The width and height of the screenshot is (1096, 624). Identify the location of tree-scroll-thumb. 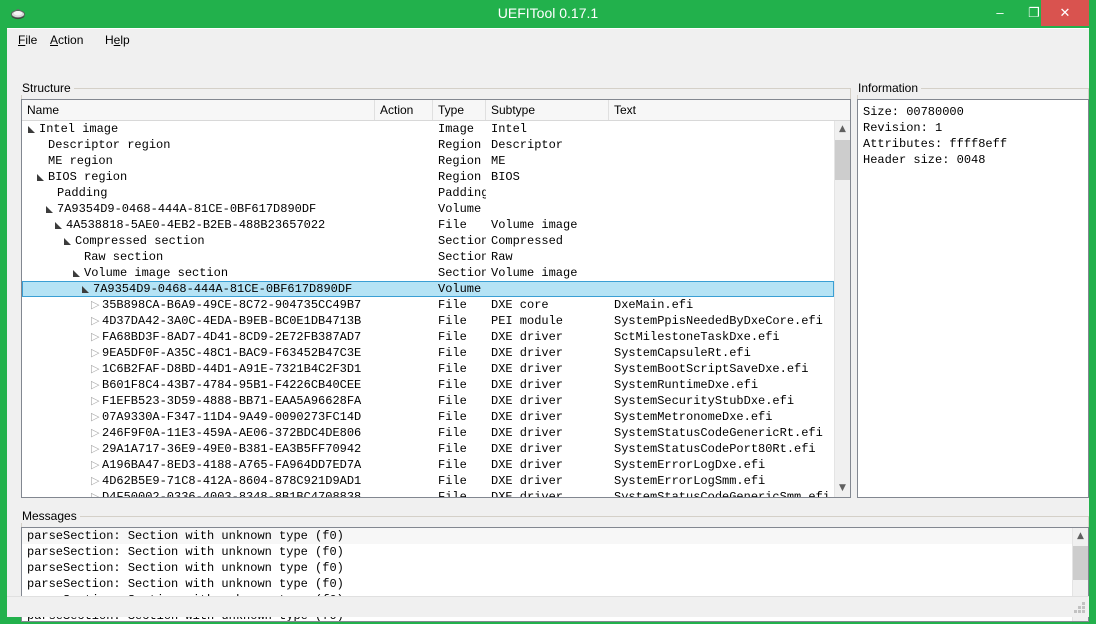
(842, 160).